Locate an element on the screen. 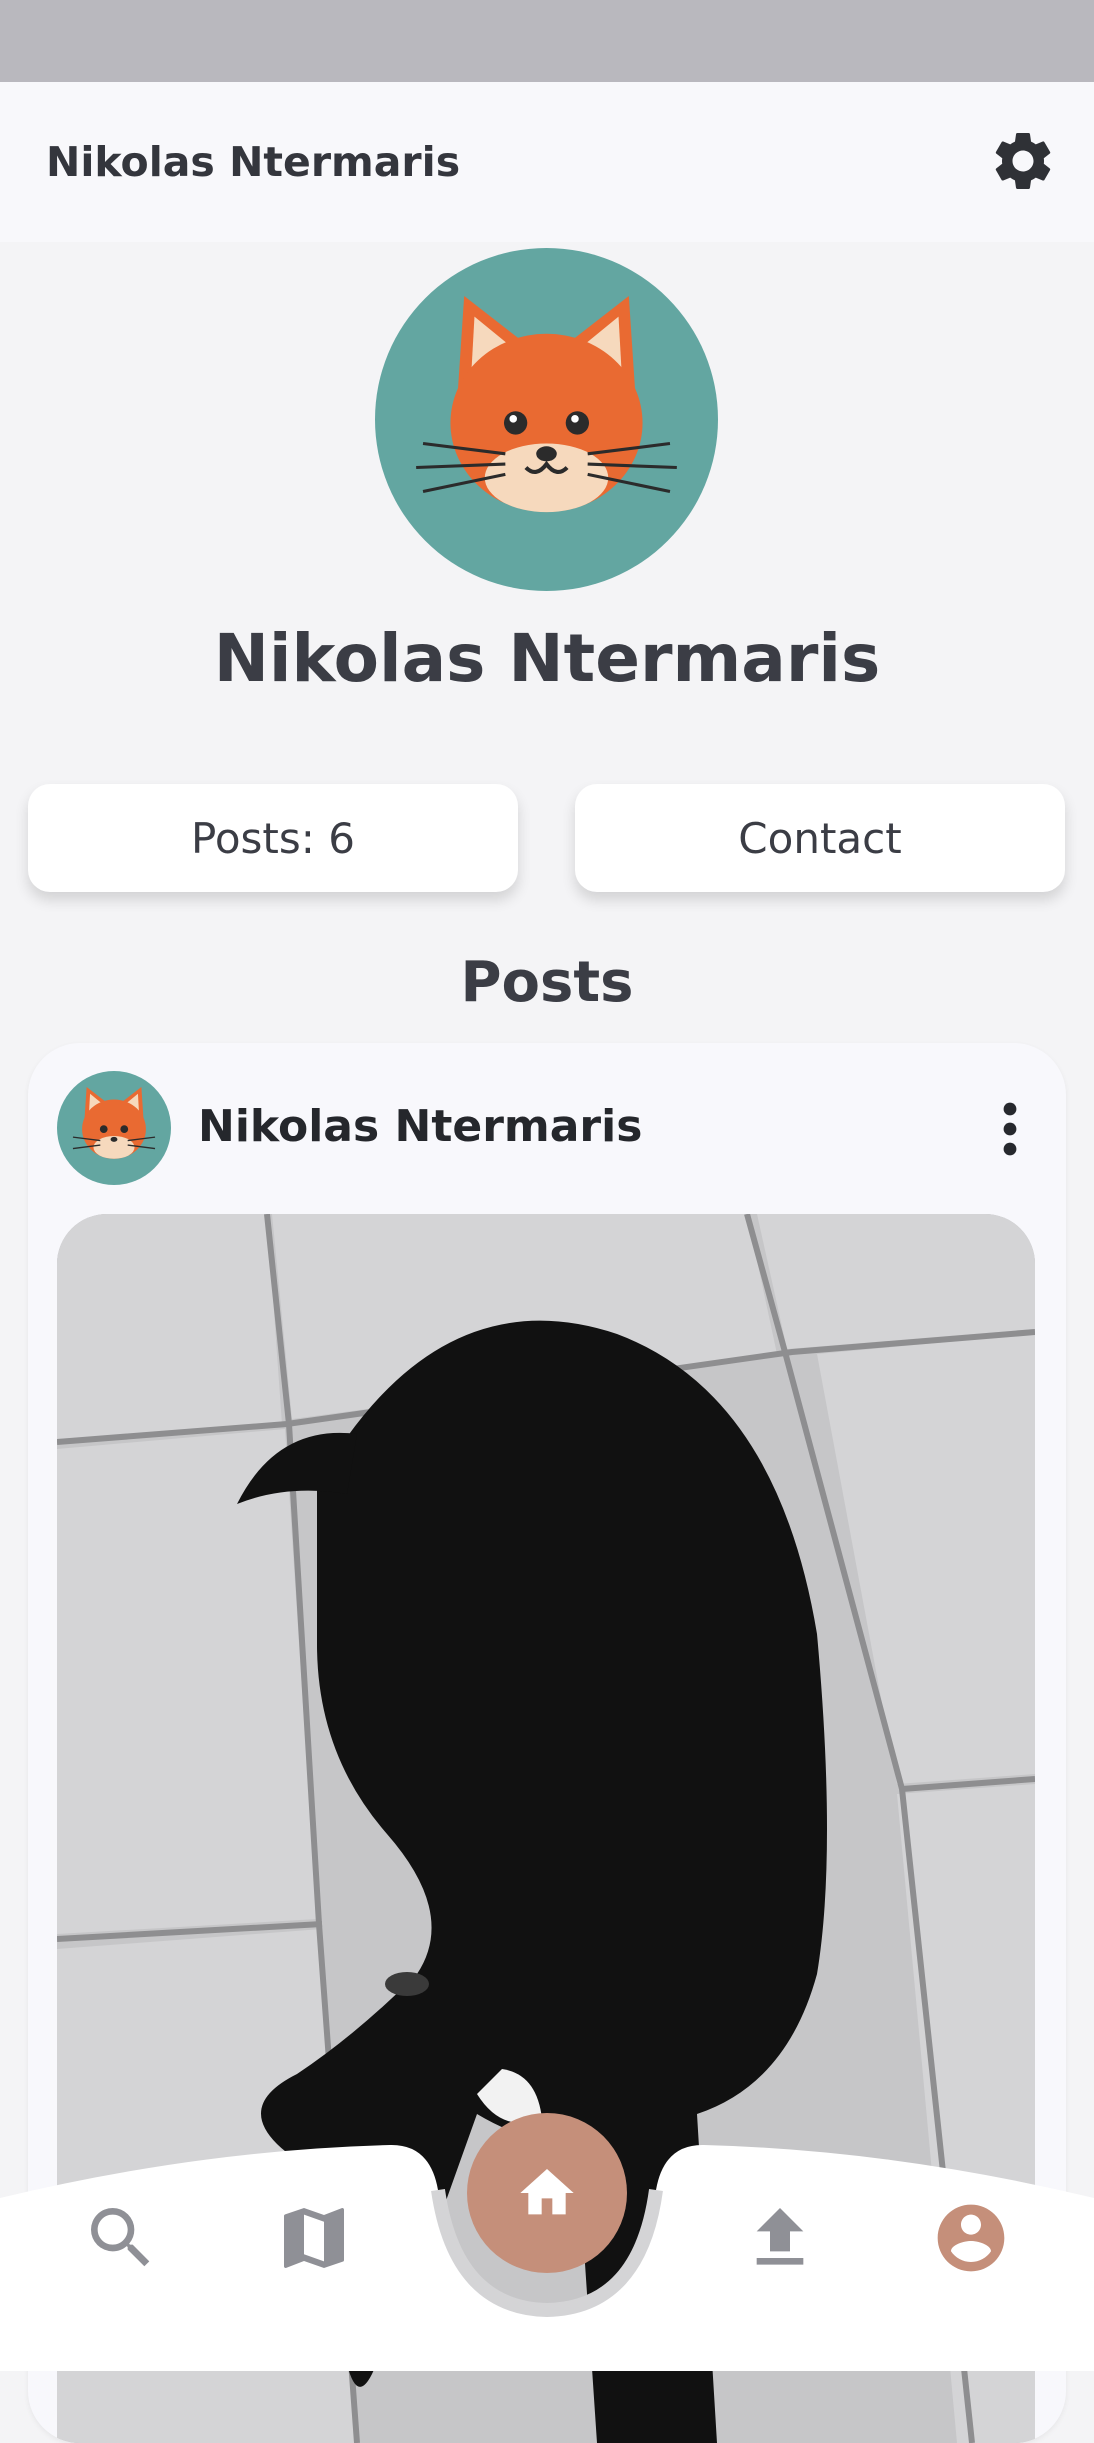  post-author-avatar is located at coordinates (114, 1128).